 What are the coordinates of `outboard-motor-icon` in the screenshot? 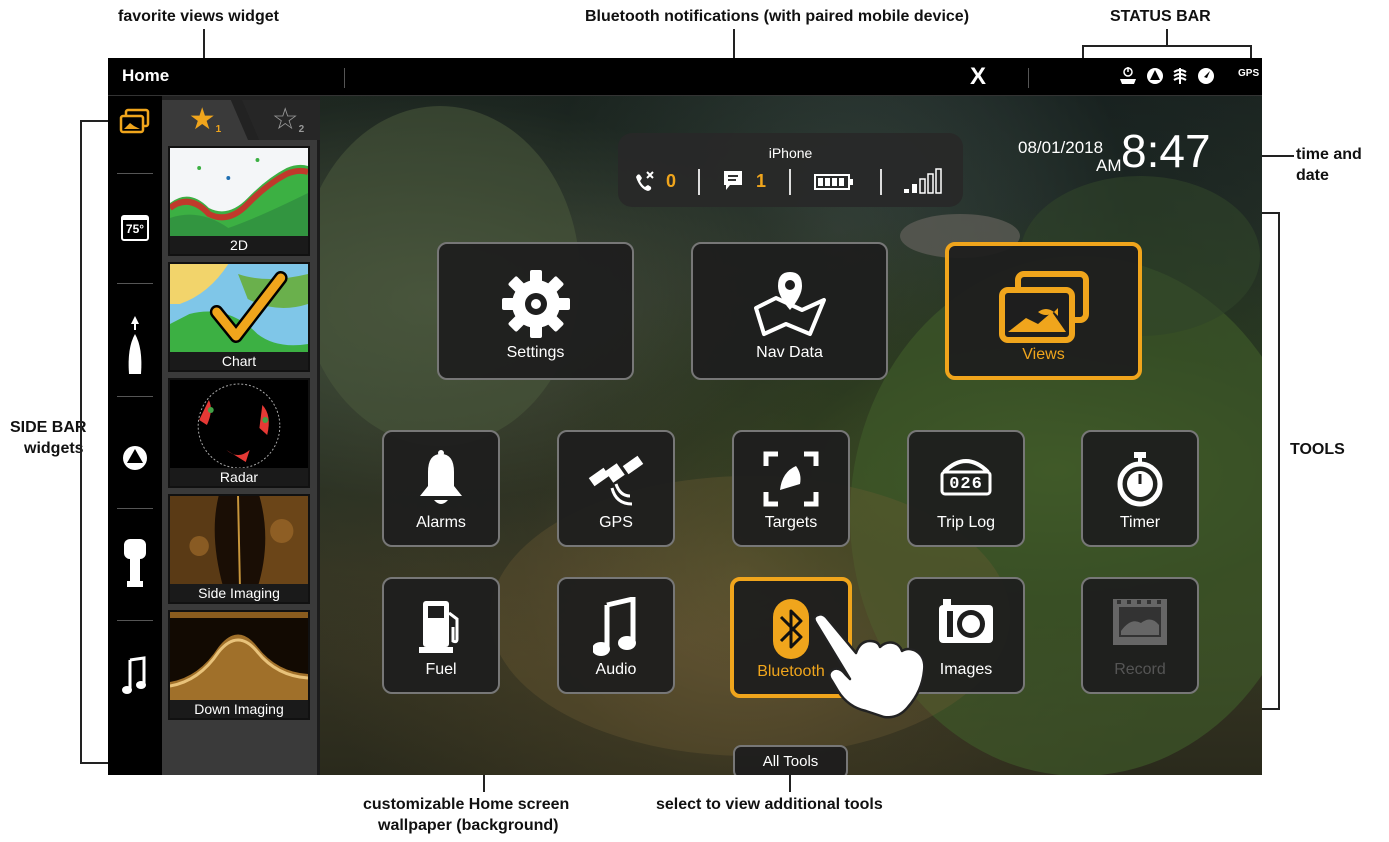 It's located at (135, 563).